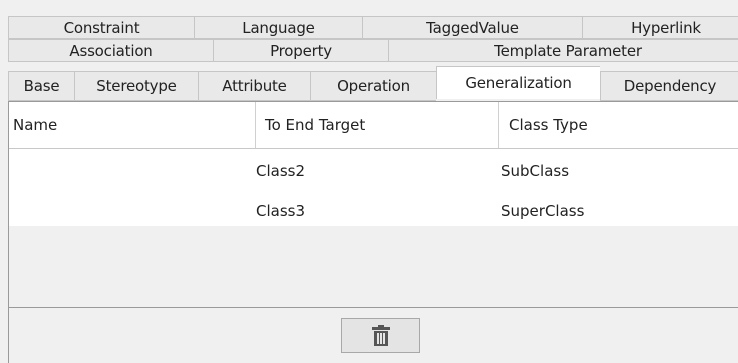 Image resolution: width=738 pixels, height=363 pixels. I want to click on tab-base: Base, so click(41, 86).